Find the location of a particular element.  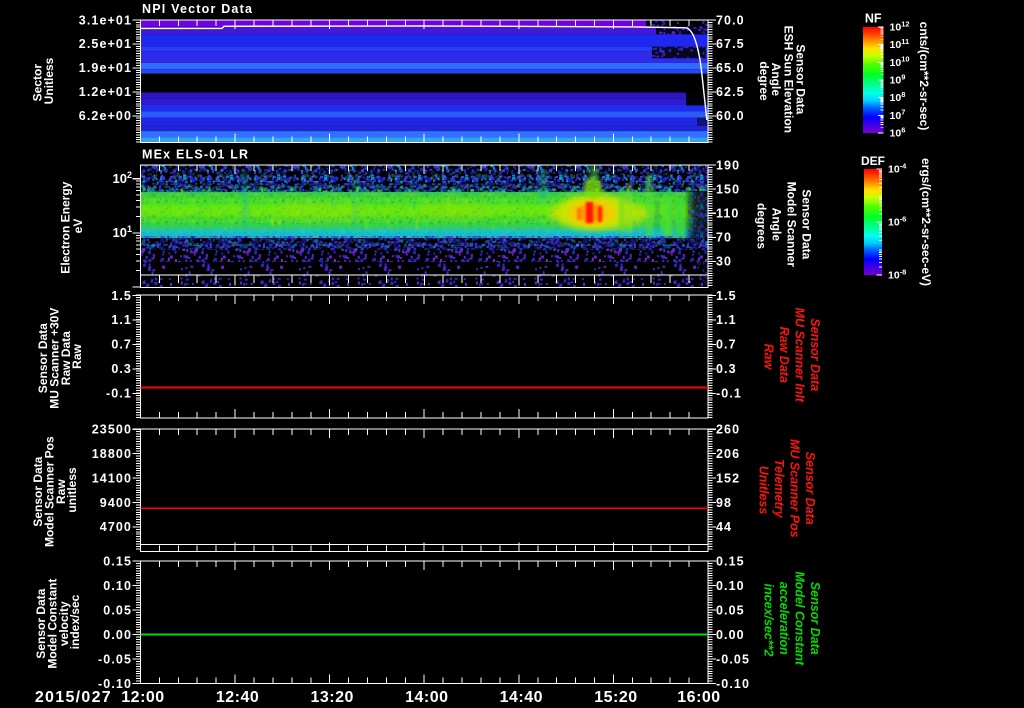

svg-text: 15:20 is located at coordinates (615, 697).